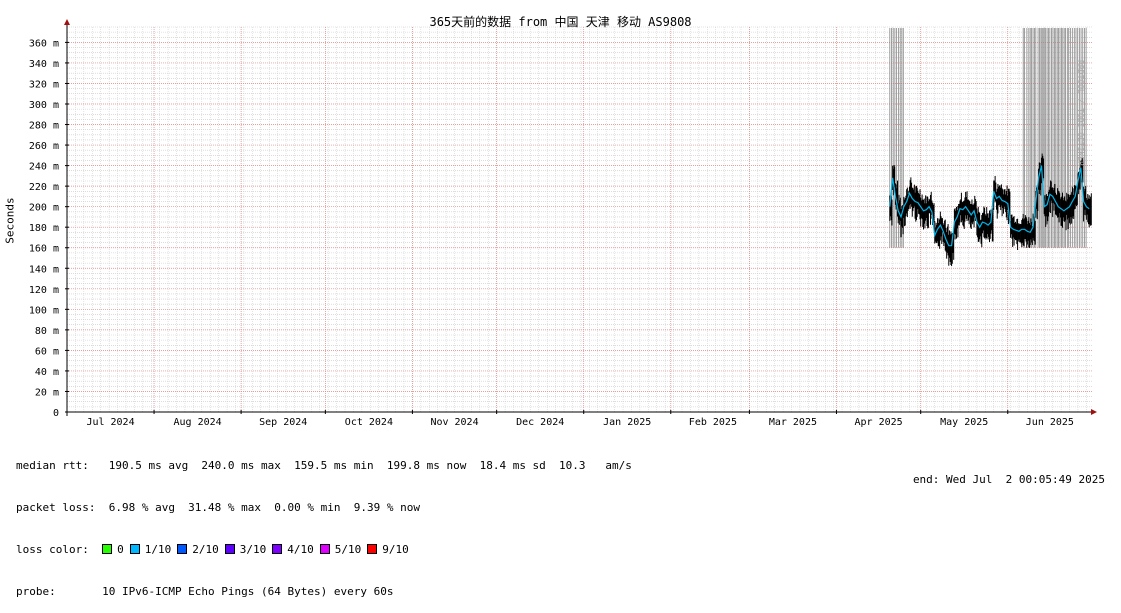 The width and height of the screenshot is (1121, 613). What do you see at coordinates (283, 422) in the screenshot?
I see `x-tick-label: Sep 2024` at bounding box center [283, 422].